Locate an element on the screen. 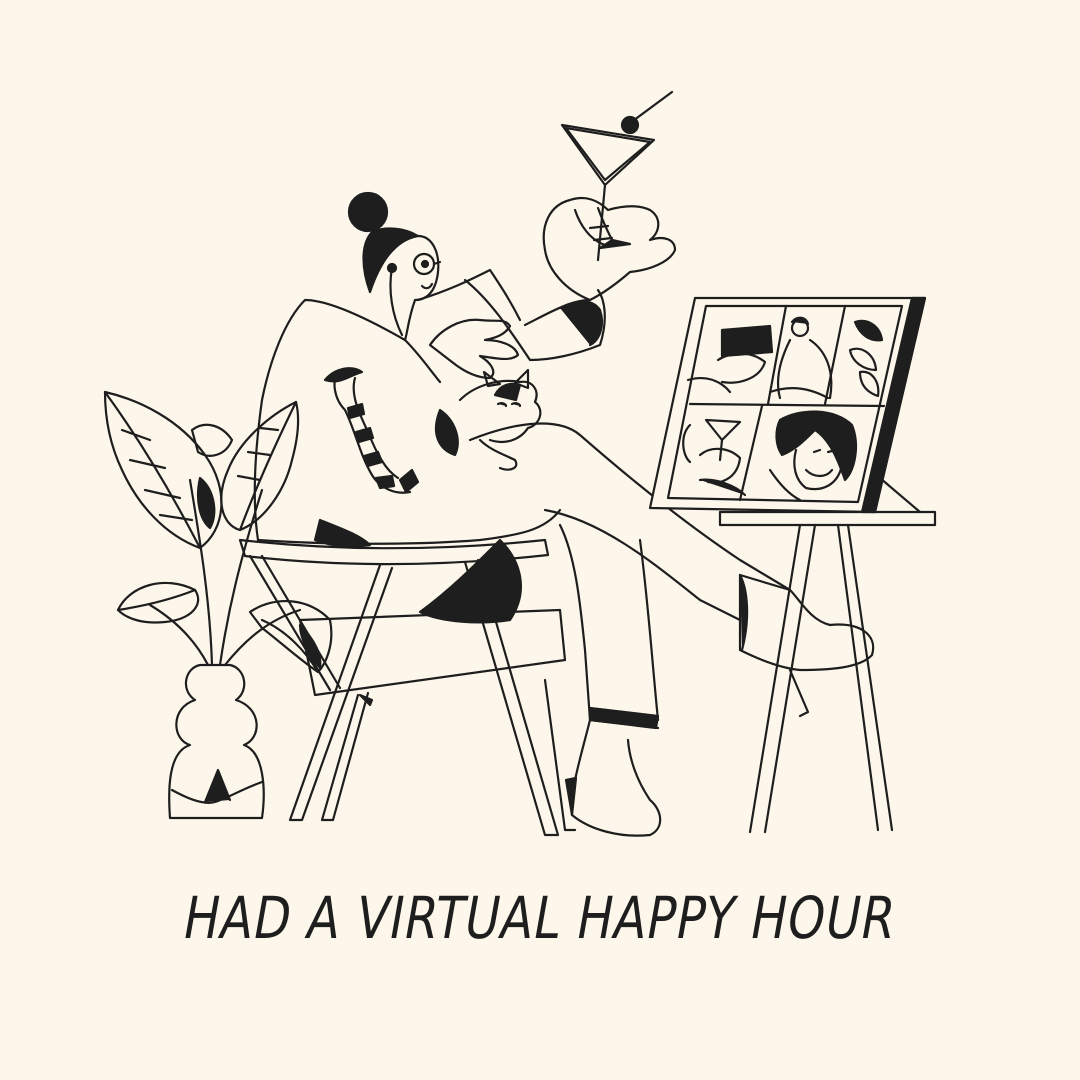 This screenshot has height=1080, width=1080. chair is located at coordinates (407, 687).